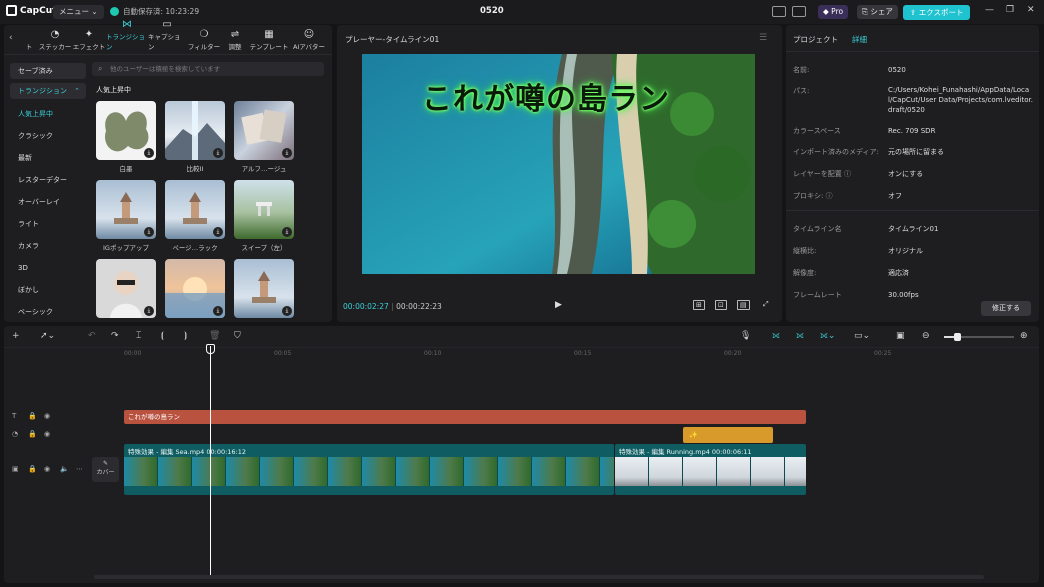  Describe the element at coordinates (138, 336) in the screenshot. I see `split-icon: ⌶` at that location.